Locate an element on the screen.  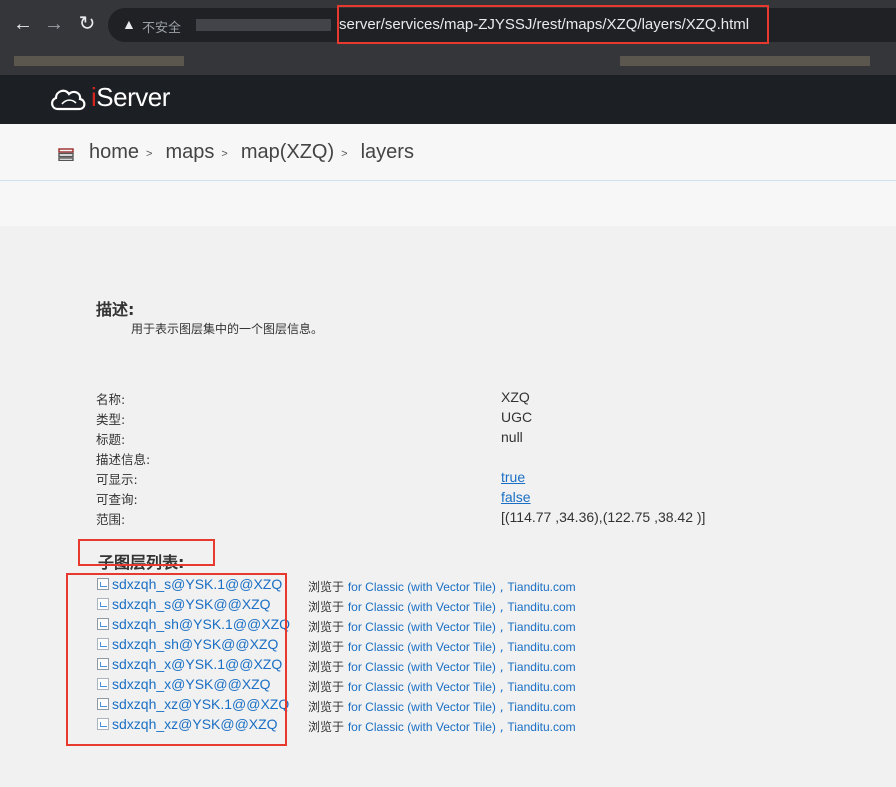
content-top-band is located at coordinates (448, 203).